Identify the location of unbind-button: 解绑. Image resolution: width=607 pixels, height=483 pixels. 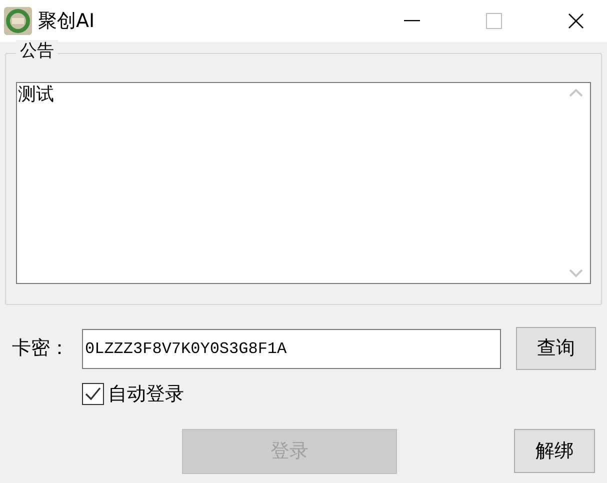
(554, 451).